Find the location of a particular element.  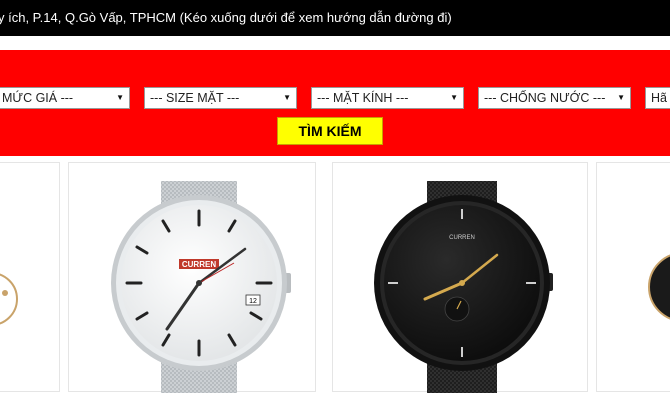

svg-text: 12 is located at coordinates (253, 301).